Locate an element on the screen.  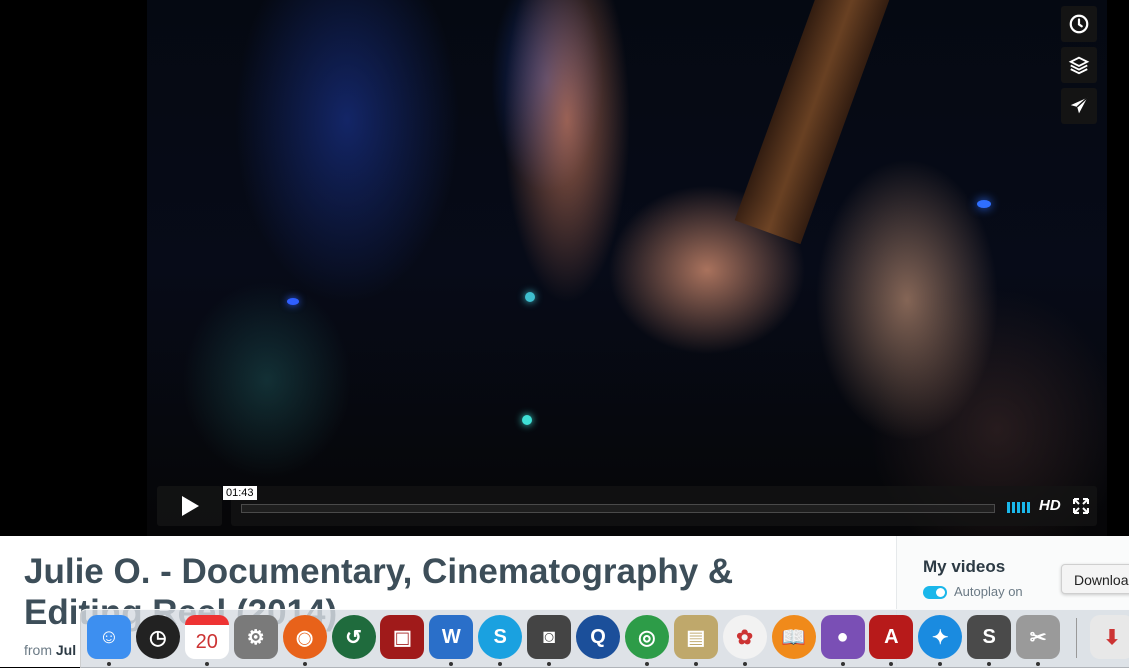
control-bar: HD is located at coordinates (664, 506).